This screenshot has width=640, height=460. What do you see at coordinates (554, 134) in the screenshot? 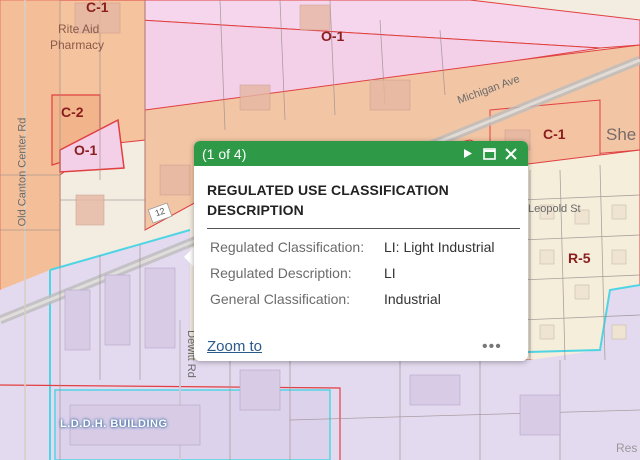
I see `zone-label-c1-right: C-1` at bounding box center [554, 134].